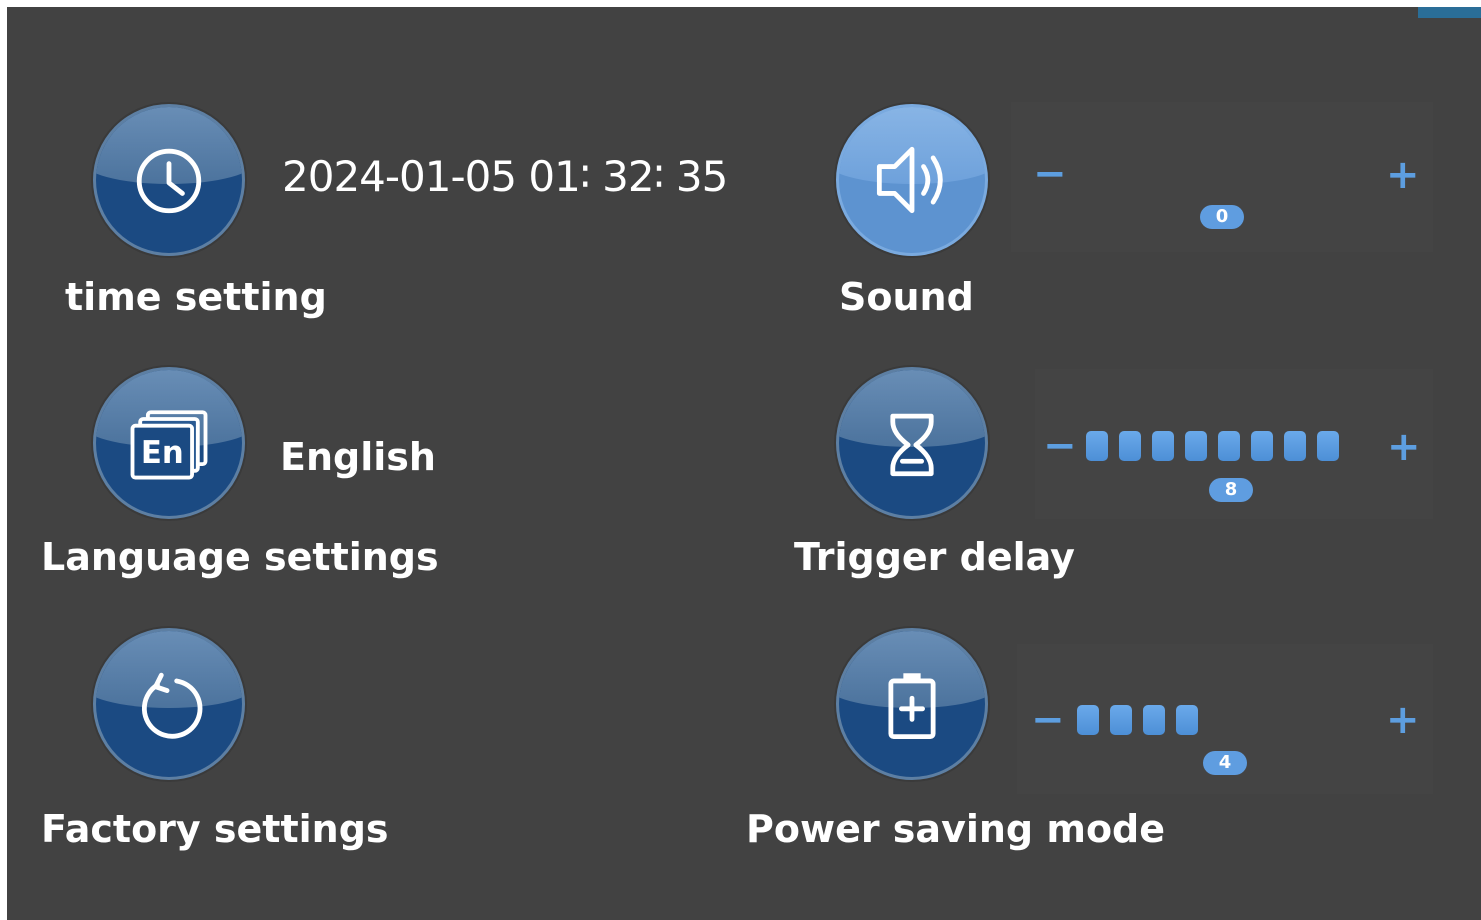  What do you see at coordinates (358, 457) in the screenshot?
I see `current-language: English` at bounding box center [358, 457].